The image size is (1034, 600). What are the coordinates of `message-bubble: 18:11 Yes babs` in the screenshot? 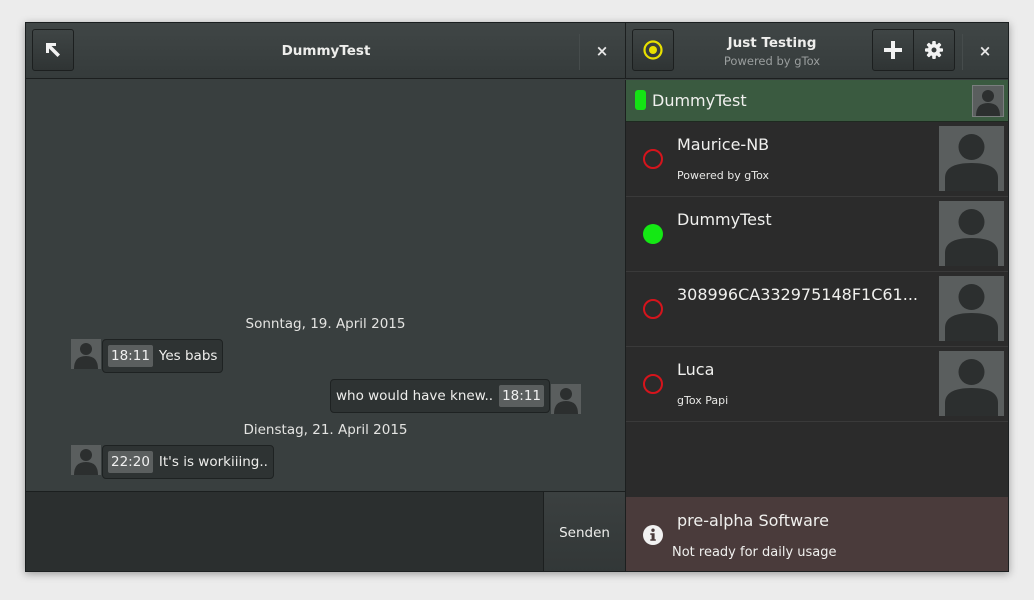 It's located at (163, 356).